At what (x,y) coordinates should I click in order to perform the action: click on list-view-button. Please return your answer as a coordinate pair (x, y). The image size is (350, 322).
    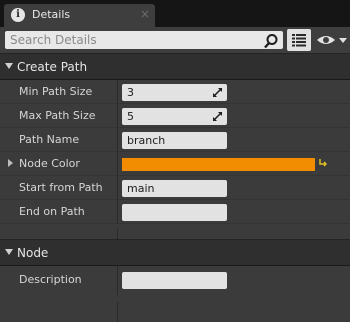
    Looking at the image, I should click on (299, 40).